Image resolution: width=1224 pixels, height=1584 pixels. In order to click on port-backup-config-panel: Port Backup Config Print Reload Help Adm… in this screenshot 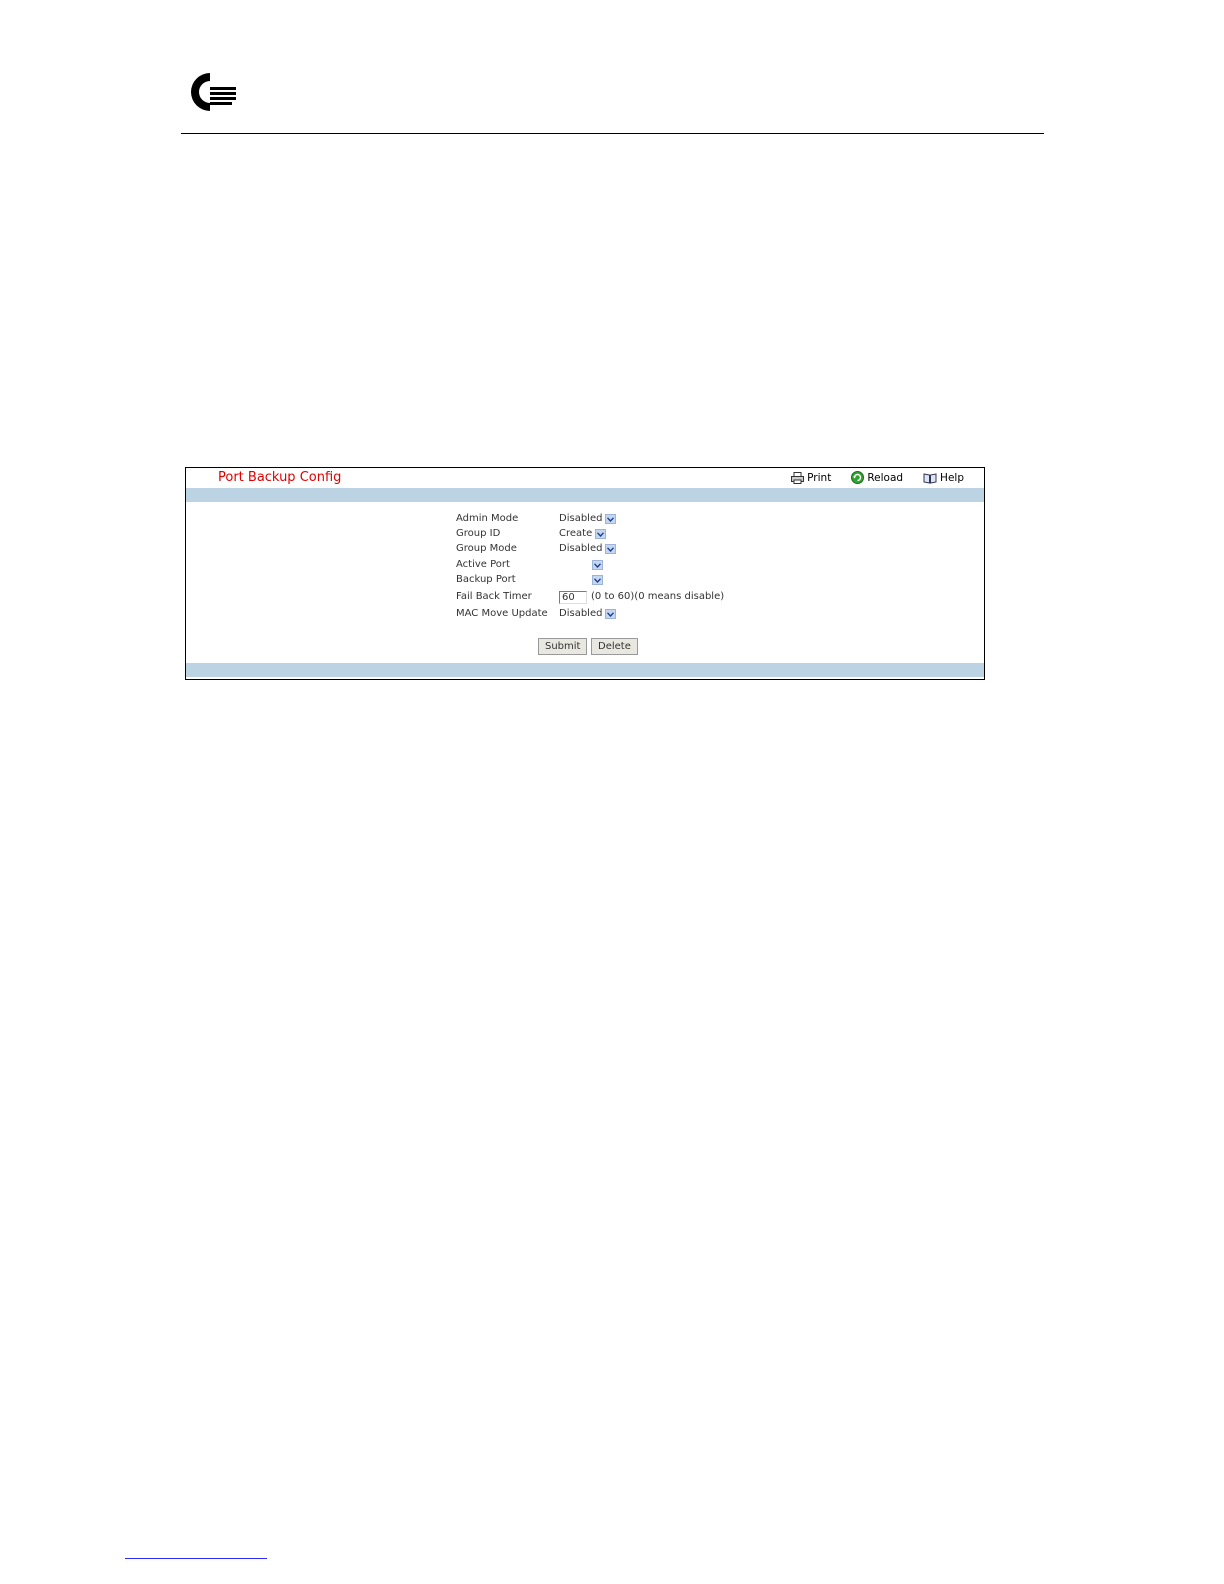, I will do `click(585, 573)`.